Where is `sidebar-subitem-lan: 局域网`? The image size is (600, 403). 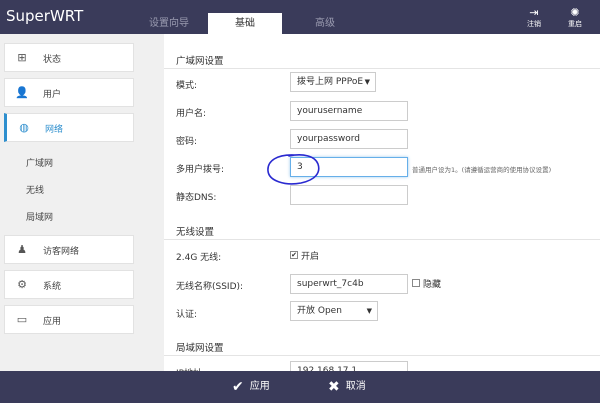
sidebar-subitem-lan: 局域网 is located at coordinates (39, 216).